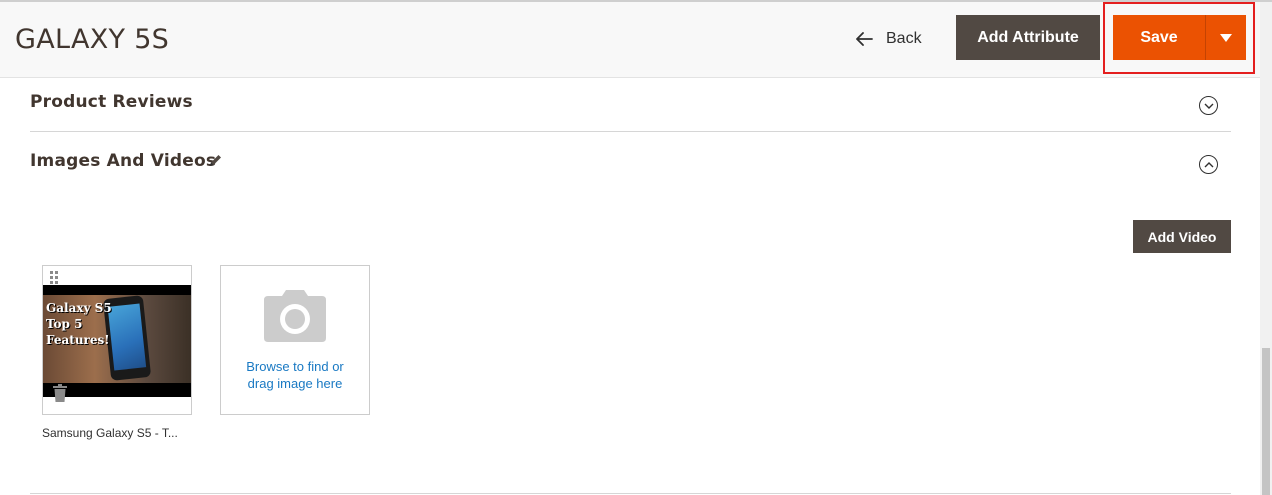 The height and width of the screenshot is (495, 1272). Describe the element at coordinates (78, 340) in the screenshot. I see `overlay-line-3: Features!` at that location.